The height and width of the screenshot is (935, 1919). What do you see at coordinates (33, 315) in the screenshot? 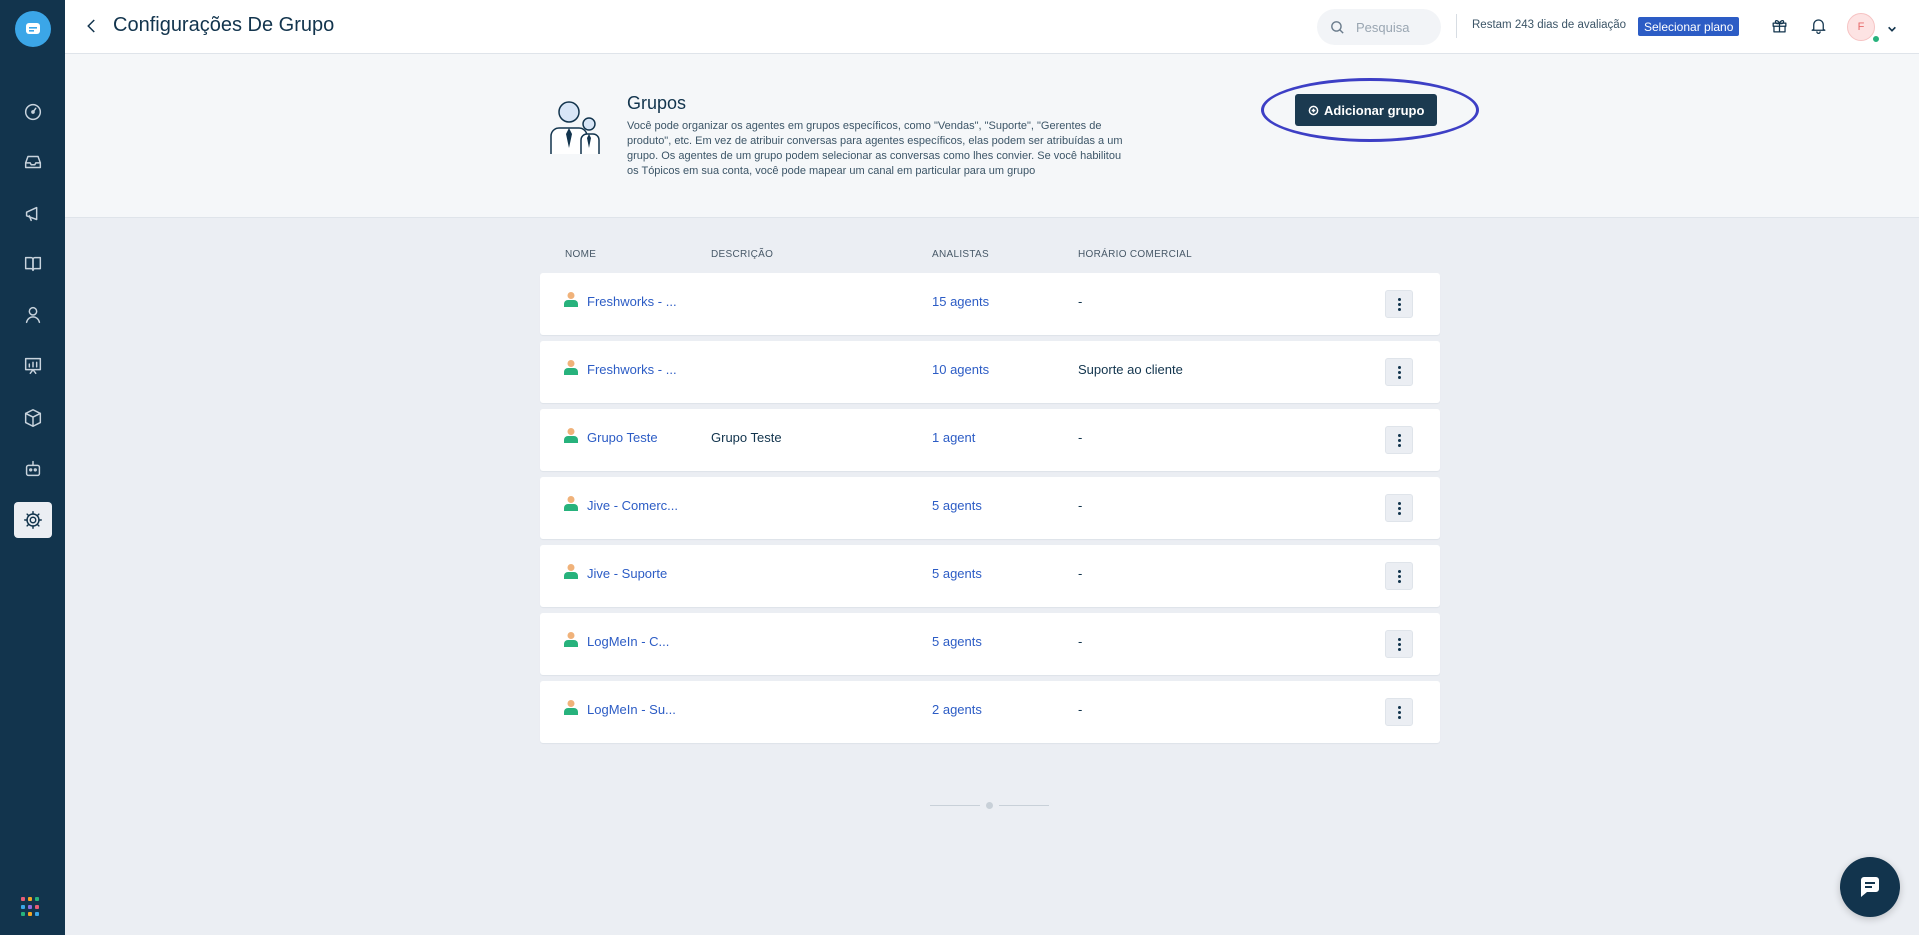
I see `contacts-icon` at bounding box center [33, 315].